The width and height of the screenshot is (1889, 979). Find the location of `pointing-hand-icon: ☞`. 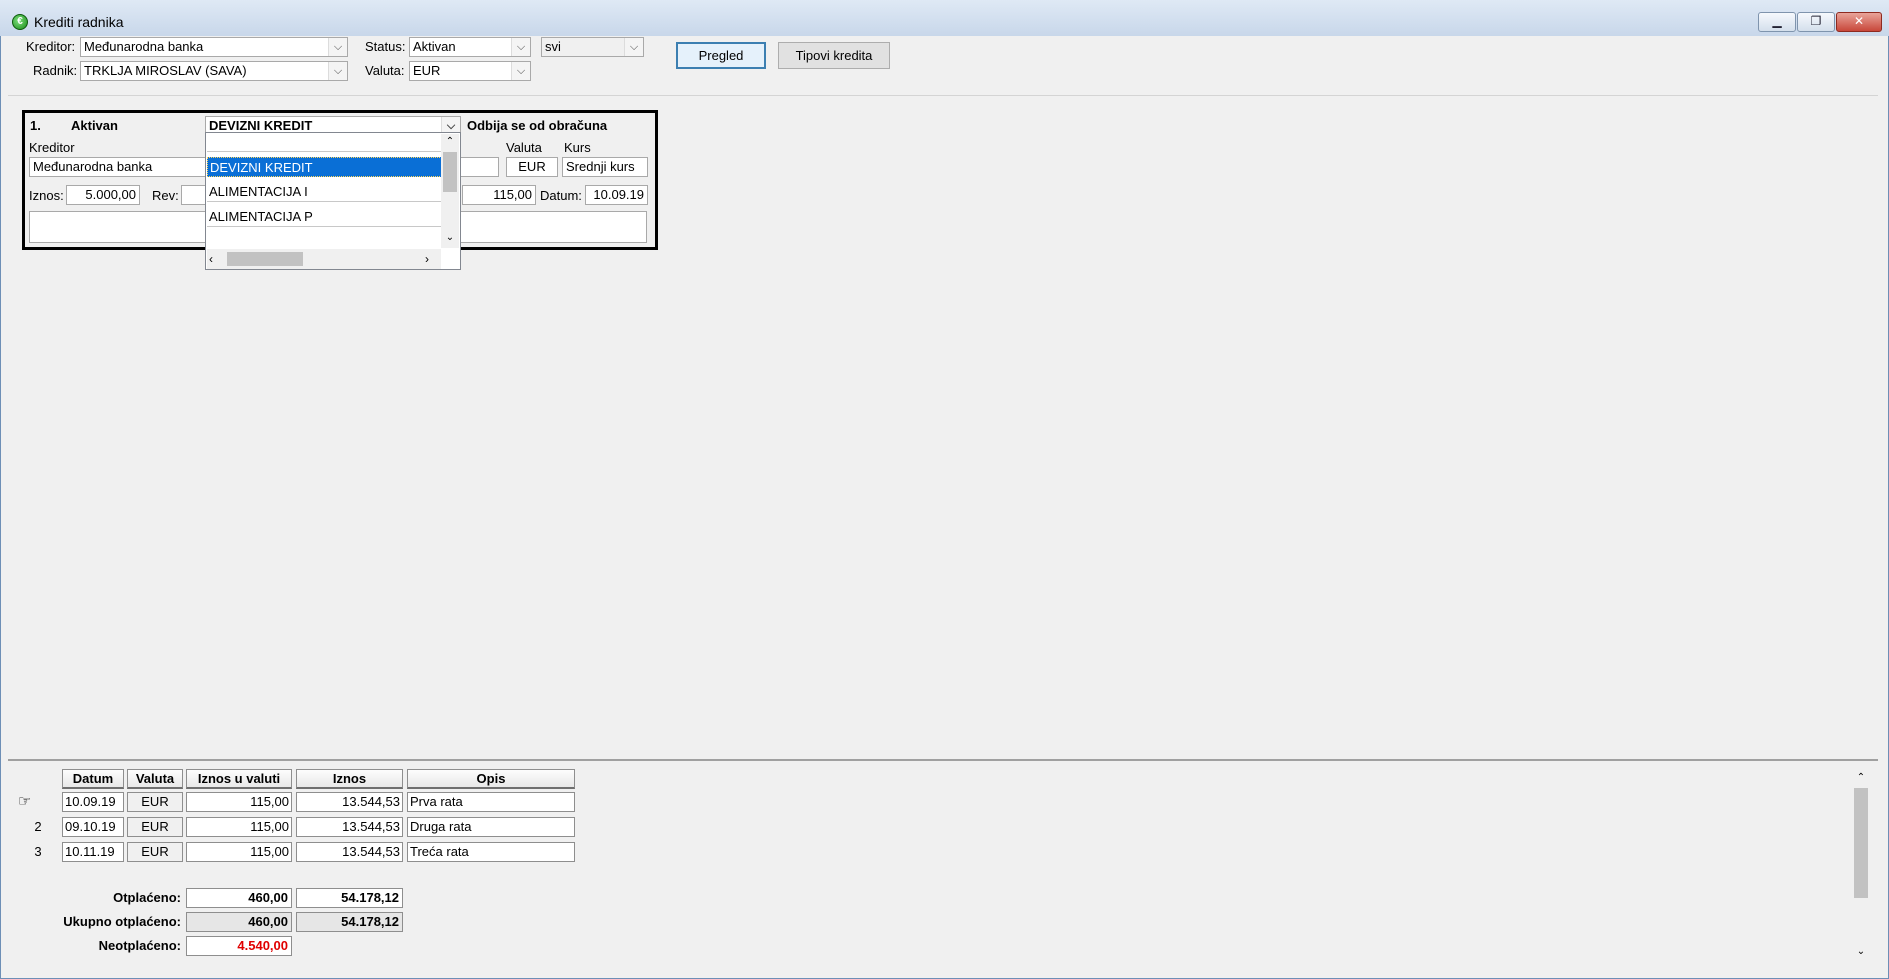

pointing-hand-icon: ☞ is located at coordinates (25, 801).